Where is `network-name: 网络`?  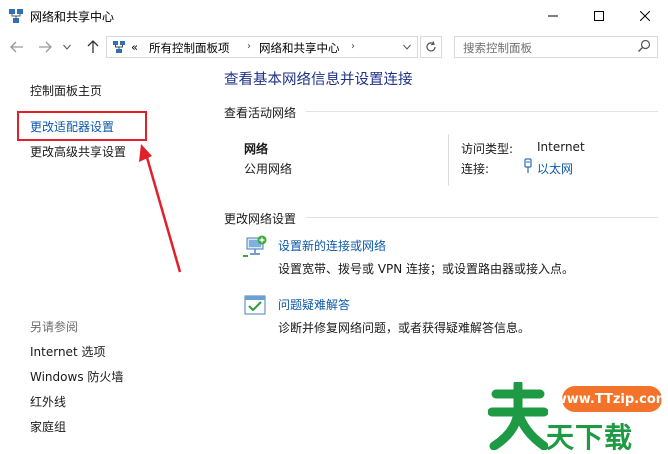
network-name: 网络 is located at coordinates (256, 149).